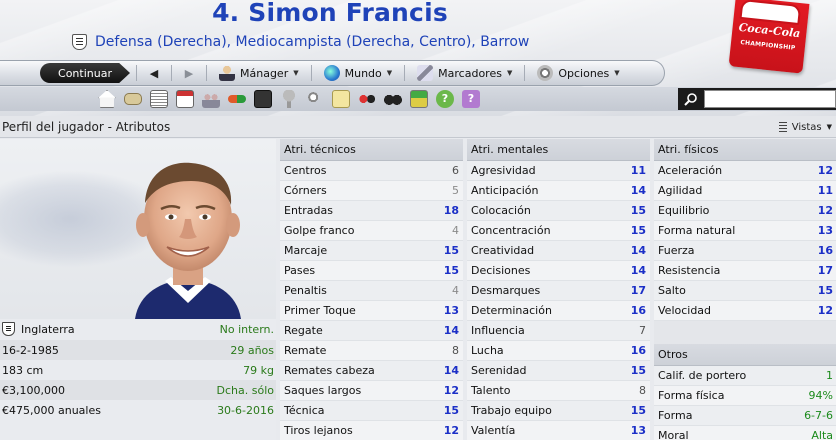 The height and width of the screenshot is (440, 836). I want to click on attribute-row: Lucha 16, so click(558, 351).